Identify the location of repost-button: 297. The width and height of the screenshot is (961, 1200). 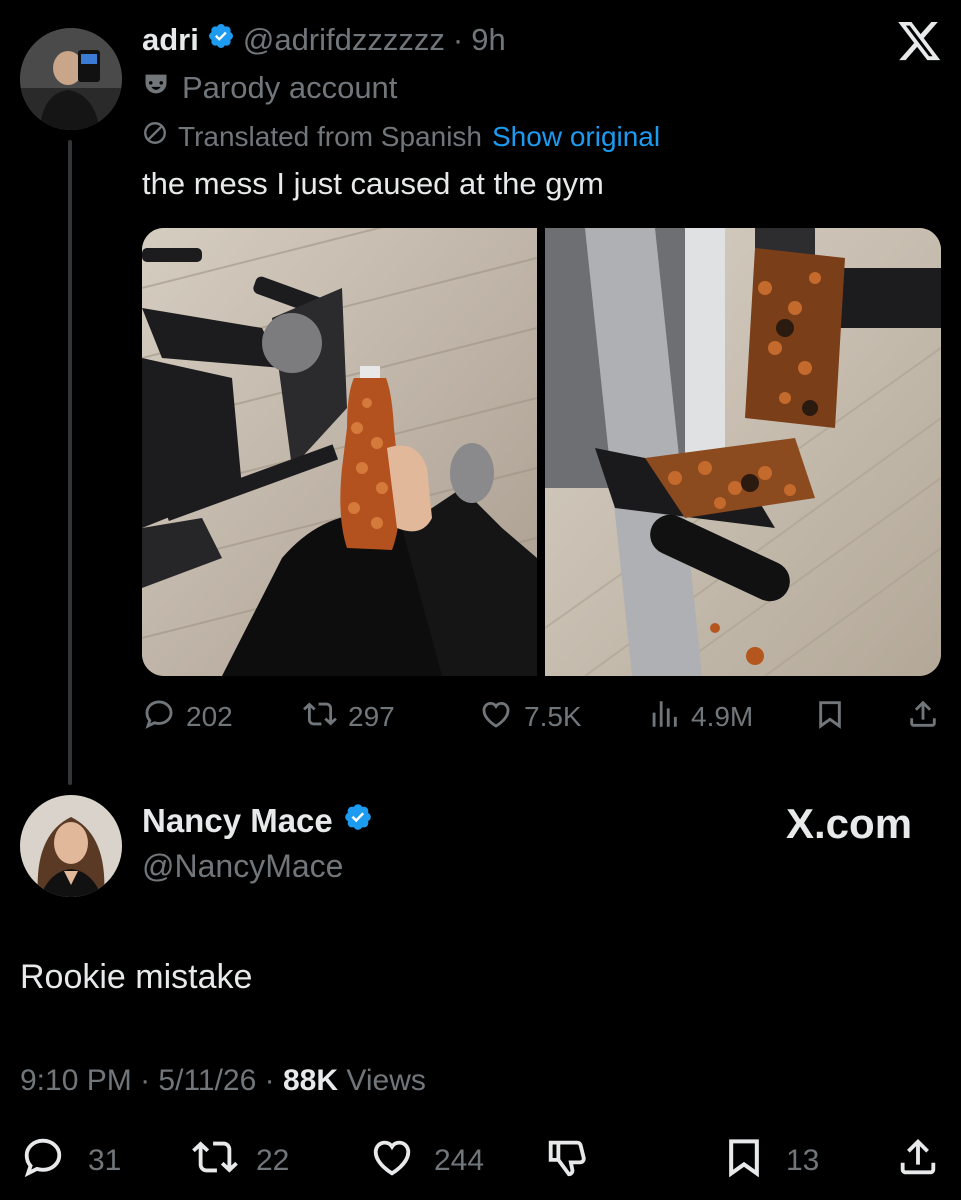
(348, 717).